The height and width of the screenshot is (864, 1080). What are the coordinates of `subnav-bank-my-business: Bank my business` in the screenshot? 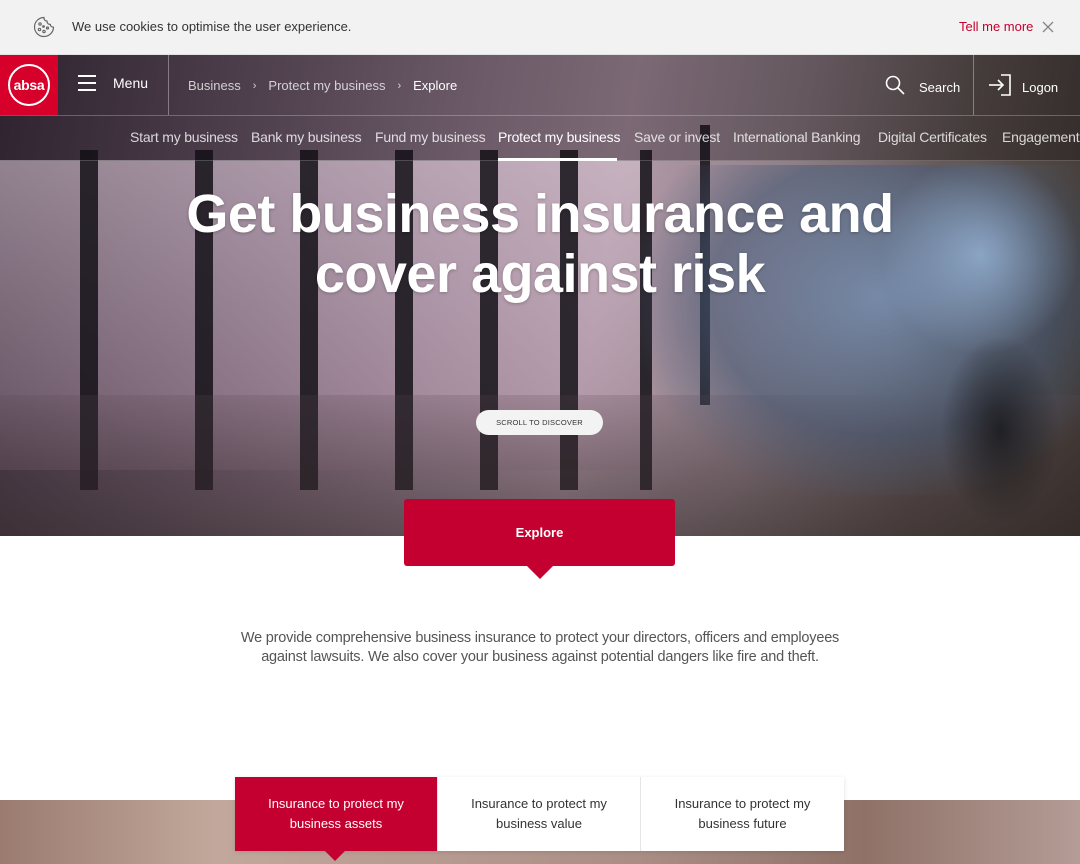 It's located at (306, 137).